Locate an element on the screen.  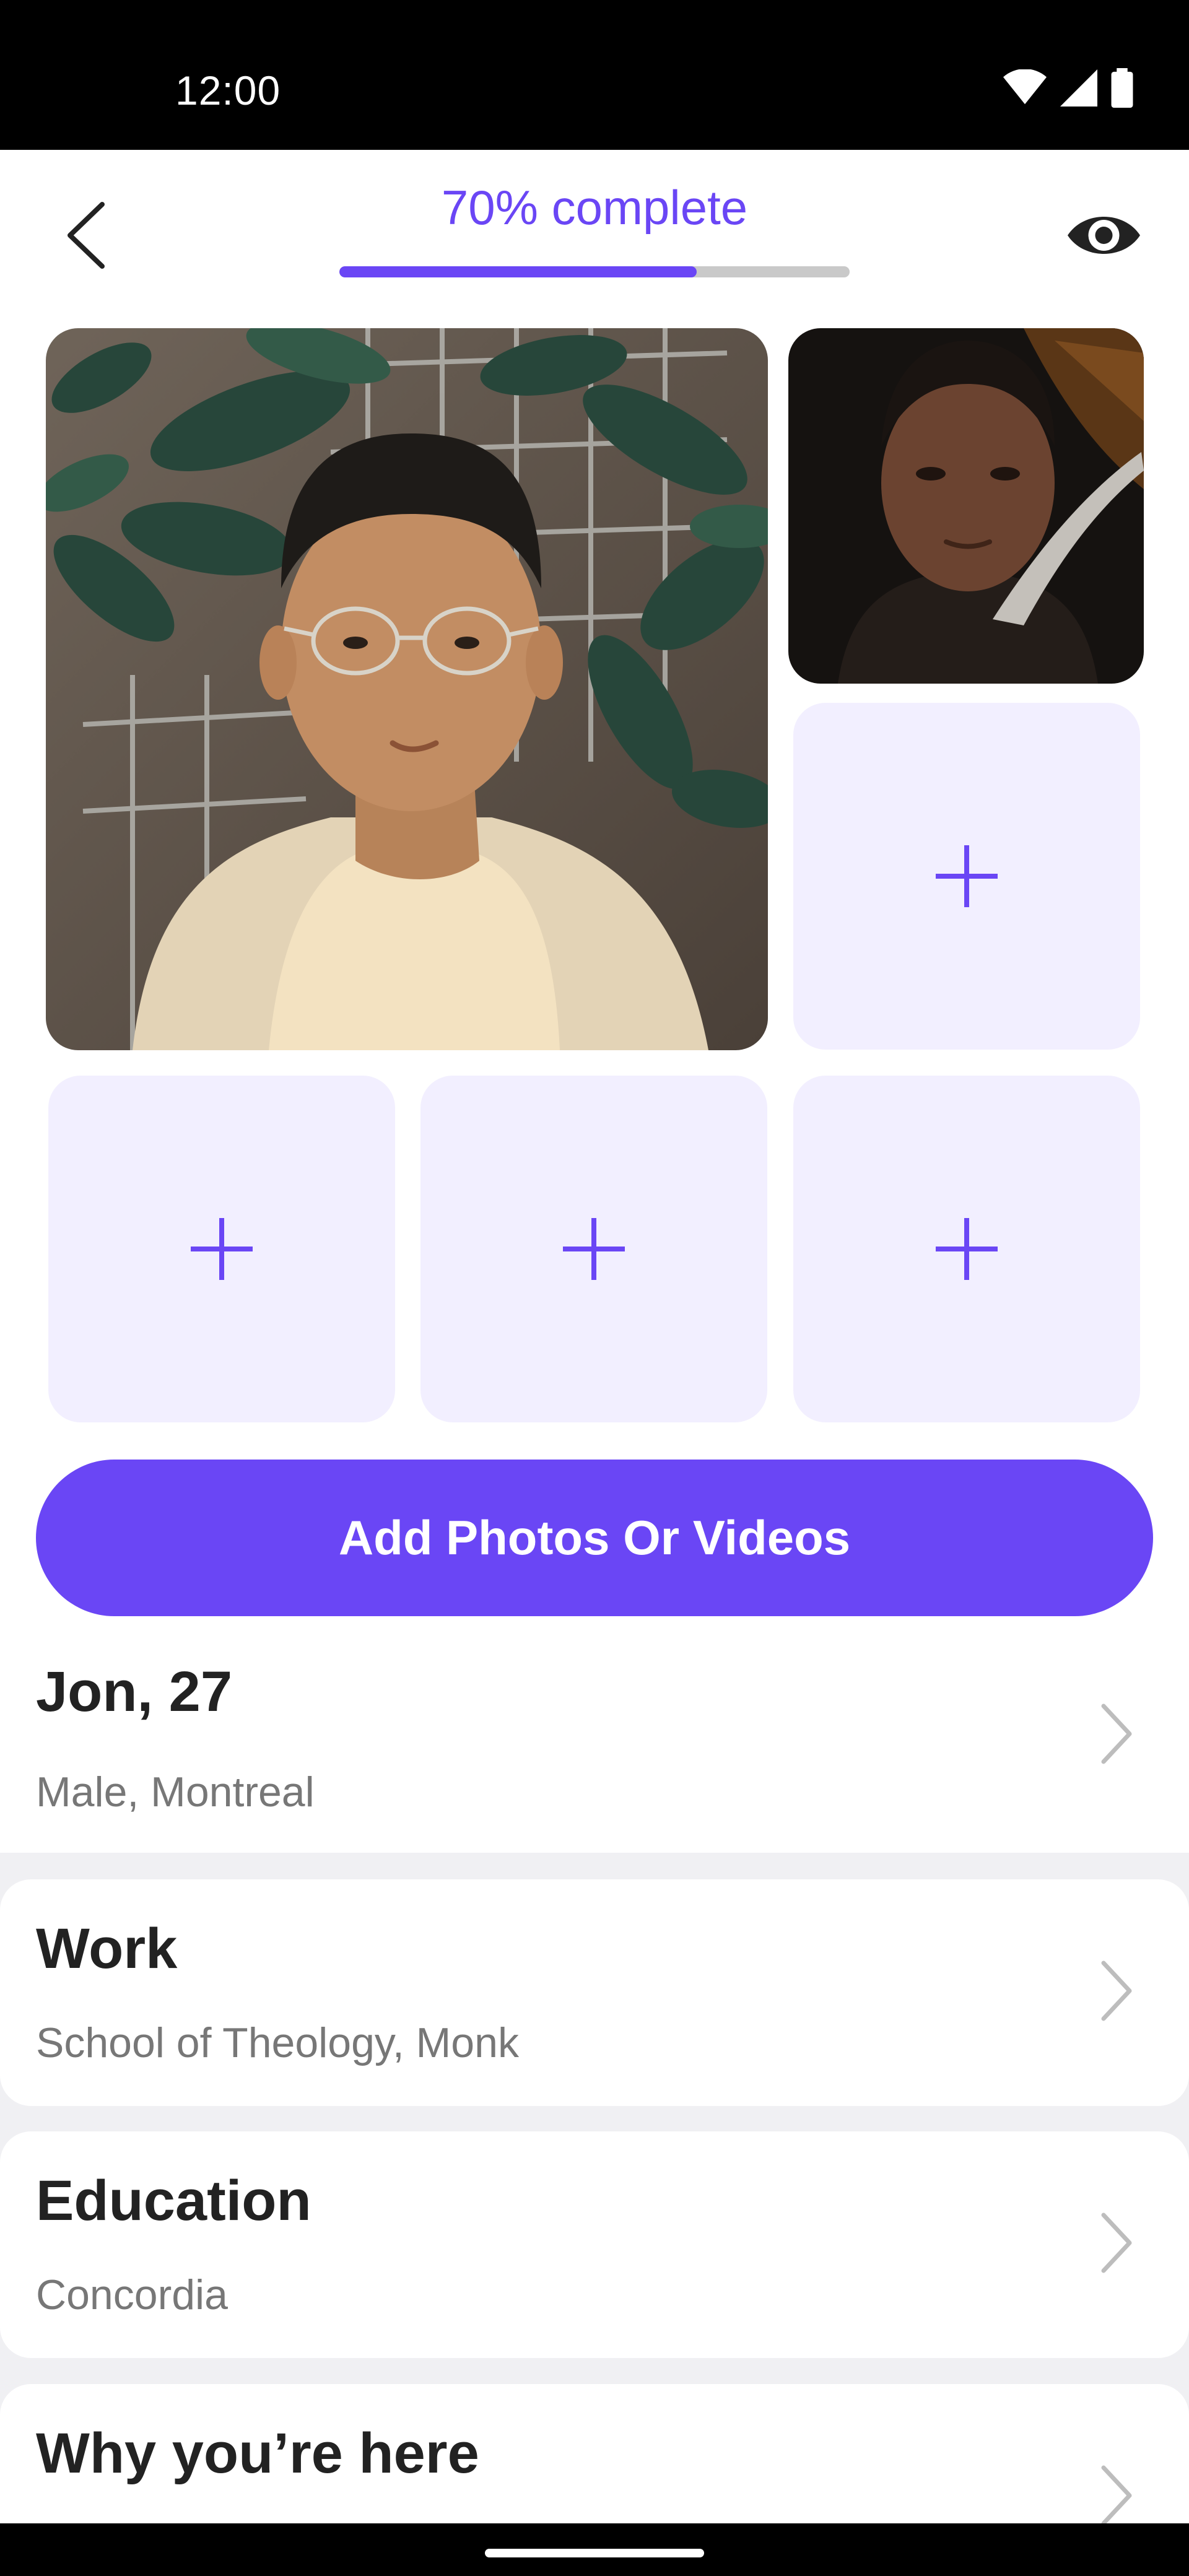
add-photos-button: Add Photos Or Videos is located at coordinates (594, 1538).